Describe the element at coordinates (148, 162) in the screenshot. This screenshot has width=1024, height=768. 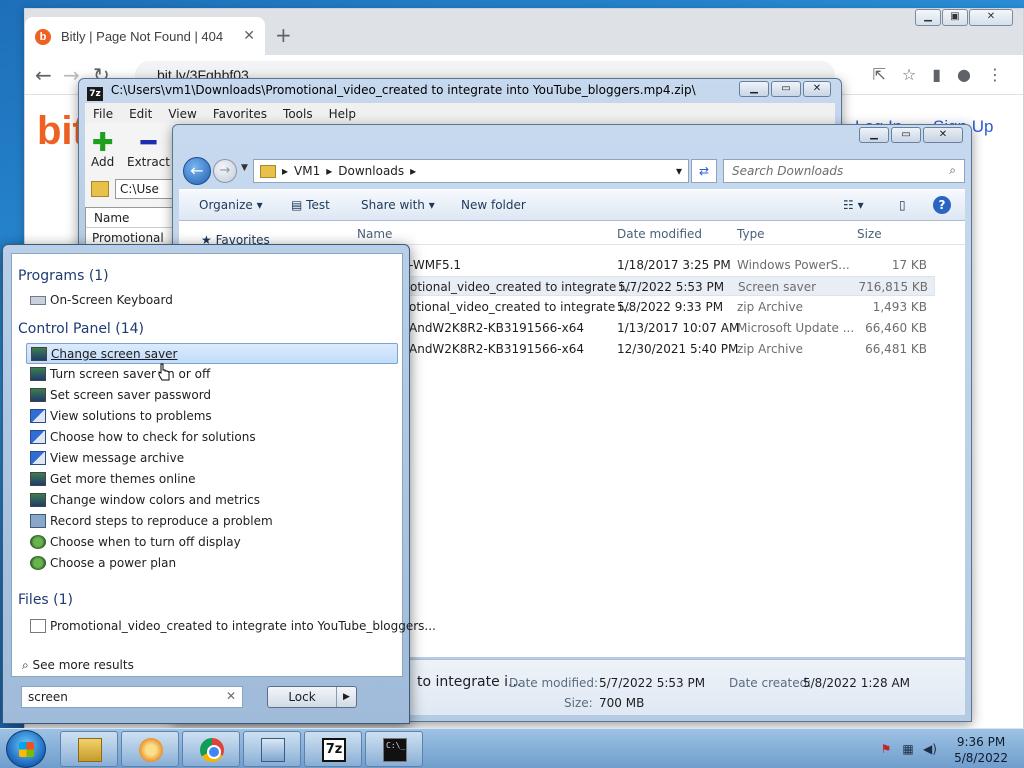
I see `extract-label: Extract` at that location.